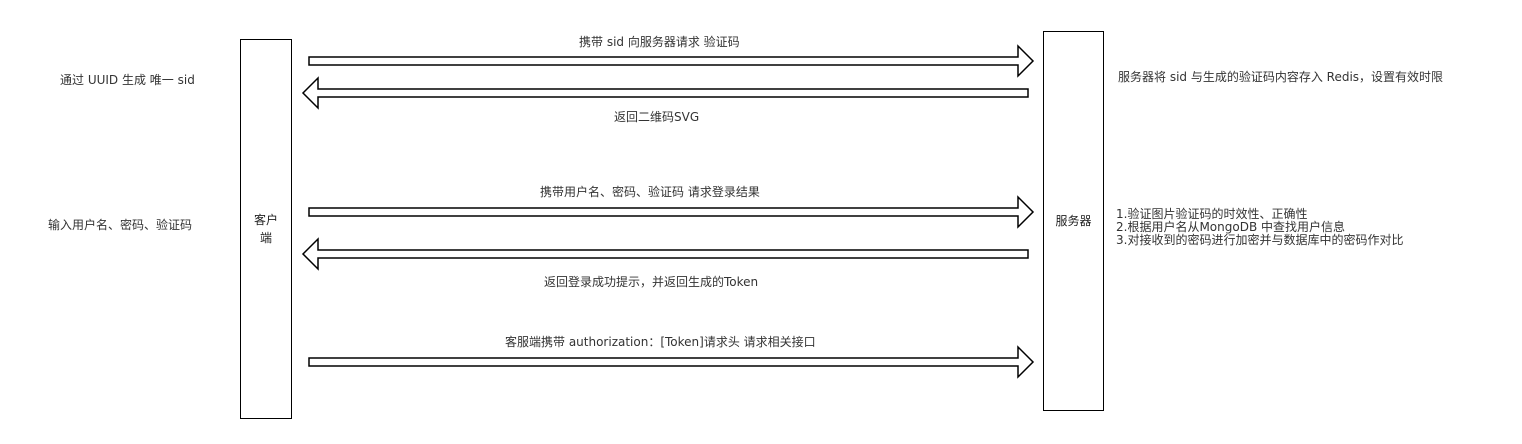 The width and height of the screenshot is (1522, 444). What do you see at coordinates (665, 254) in the screenshot?
I see `arrow-to-client-return-token` at bounding box center [665, 254].